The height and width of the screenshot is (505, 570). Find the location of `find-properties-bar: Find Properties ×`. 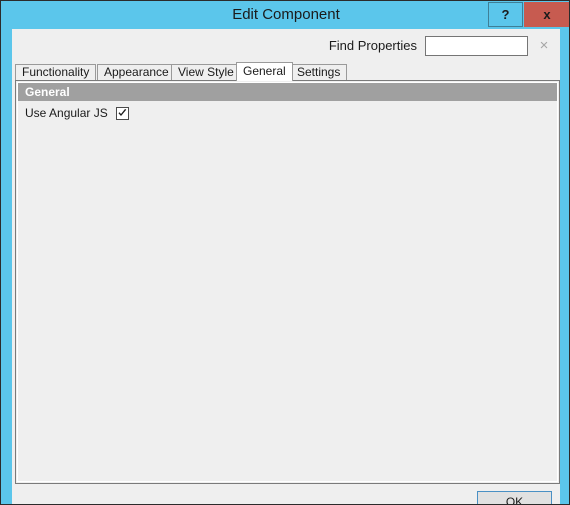

find-properties-bar: Find Properties × is located at coordinates (286, 45).